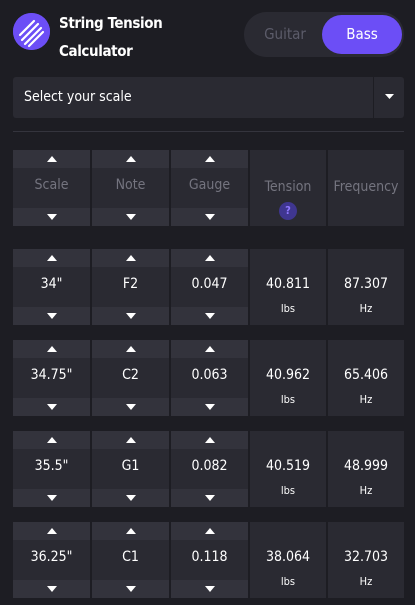  I want to click on scale-select: Select your scale, so click(208, 97).